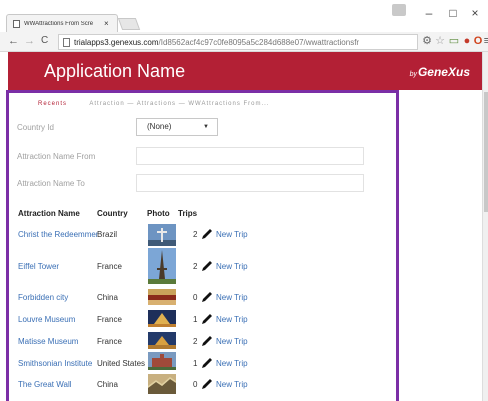  I want to click on page-scrollbar, so click(485, 226).